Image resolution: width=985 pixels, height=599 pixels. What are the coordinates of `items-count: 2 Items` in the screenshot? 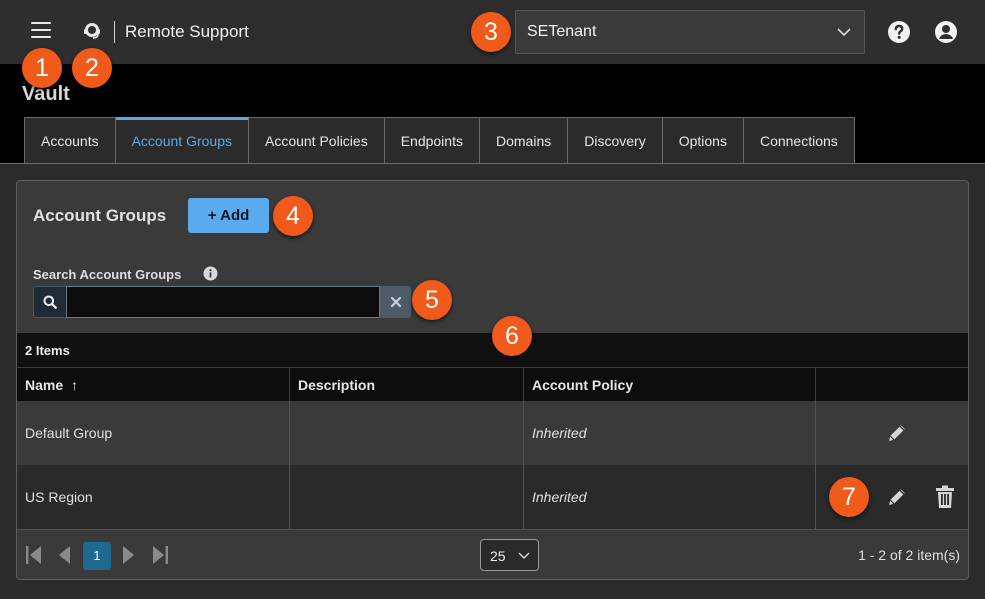 It's located at (47, 350).